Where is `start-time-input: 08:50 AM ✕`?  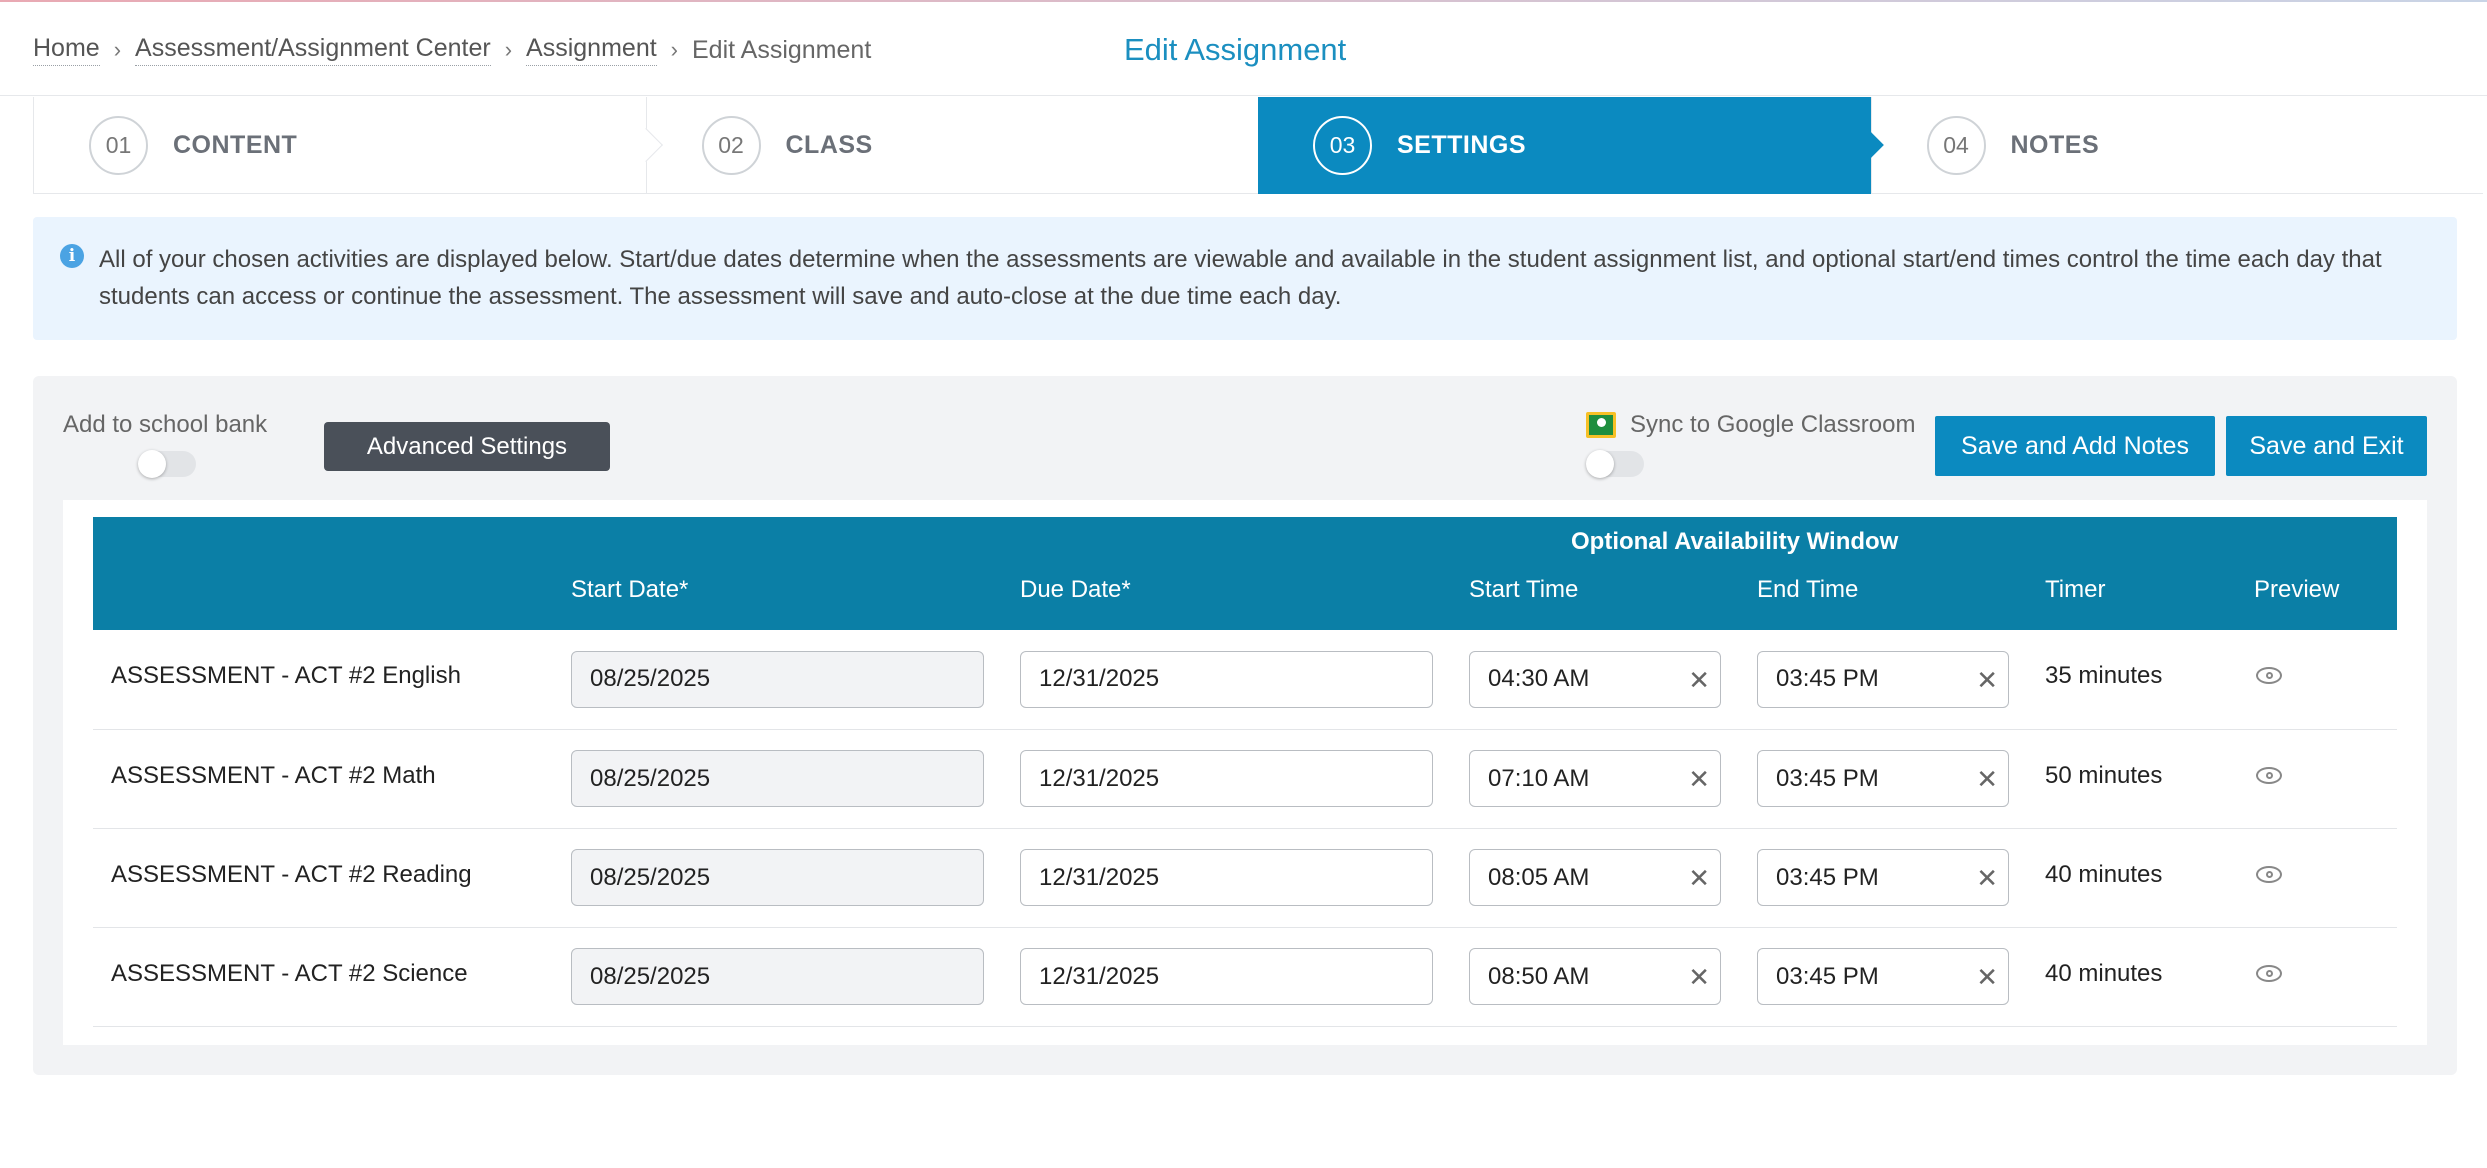
start-time-input: 08:50 AM ✕ is located at coordinates (1595, 976).